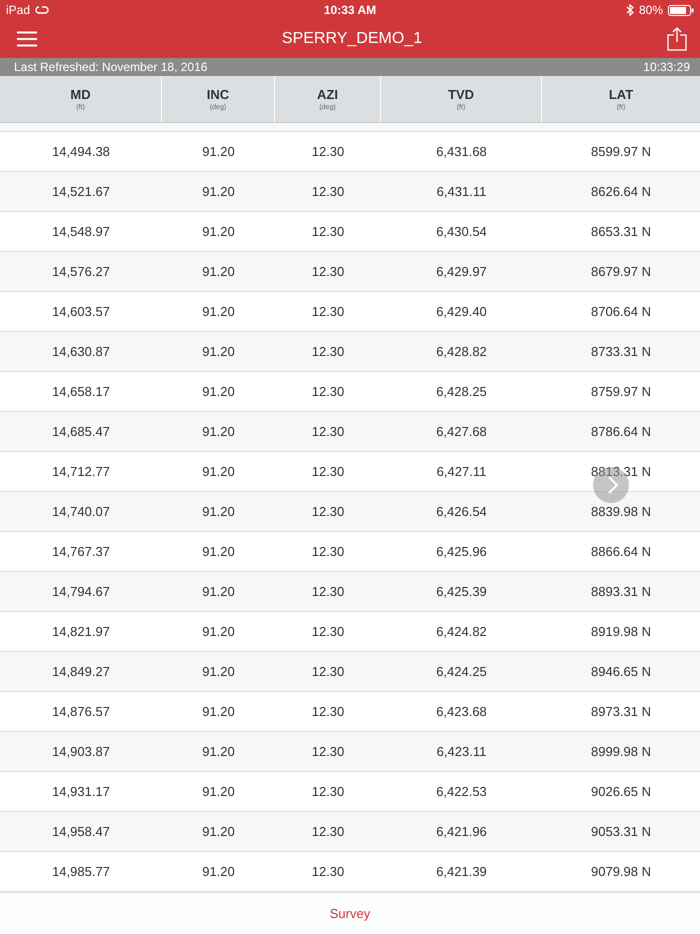  Describe the element at coordinates (621, 551) in the screenshot. I see `table-cell: 8866.64 N` at that location.